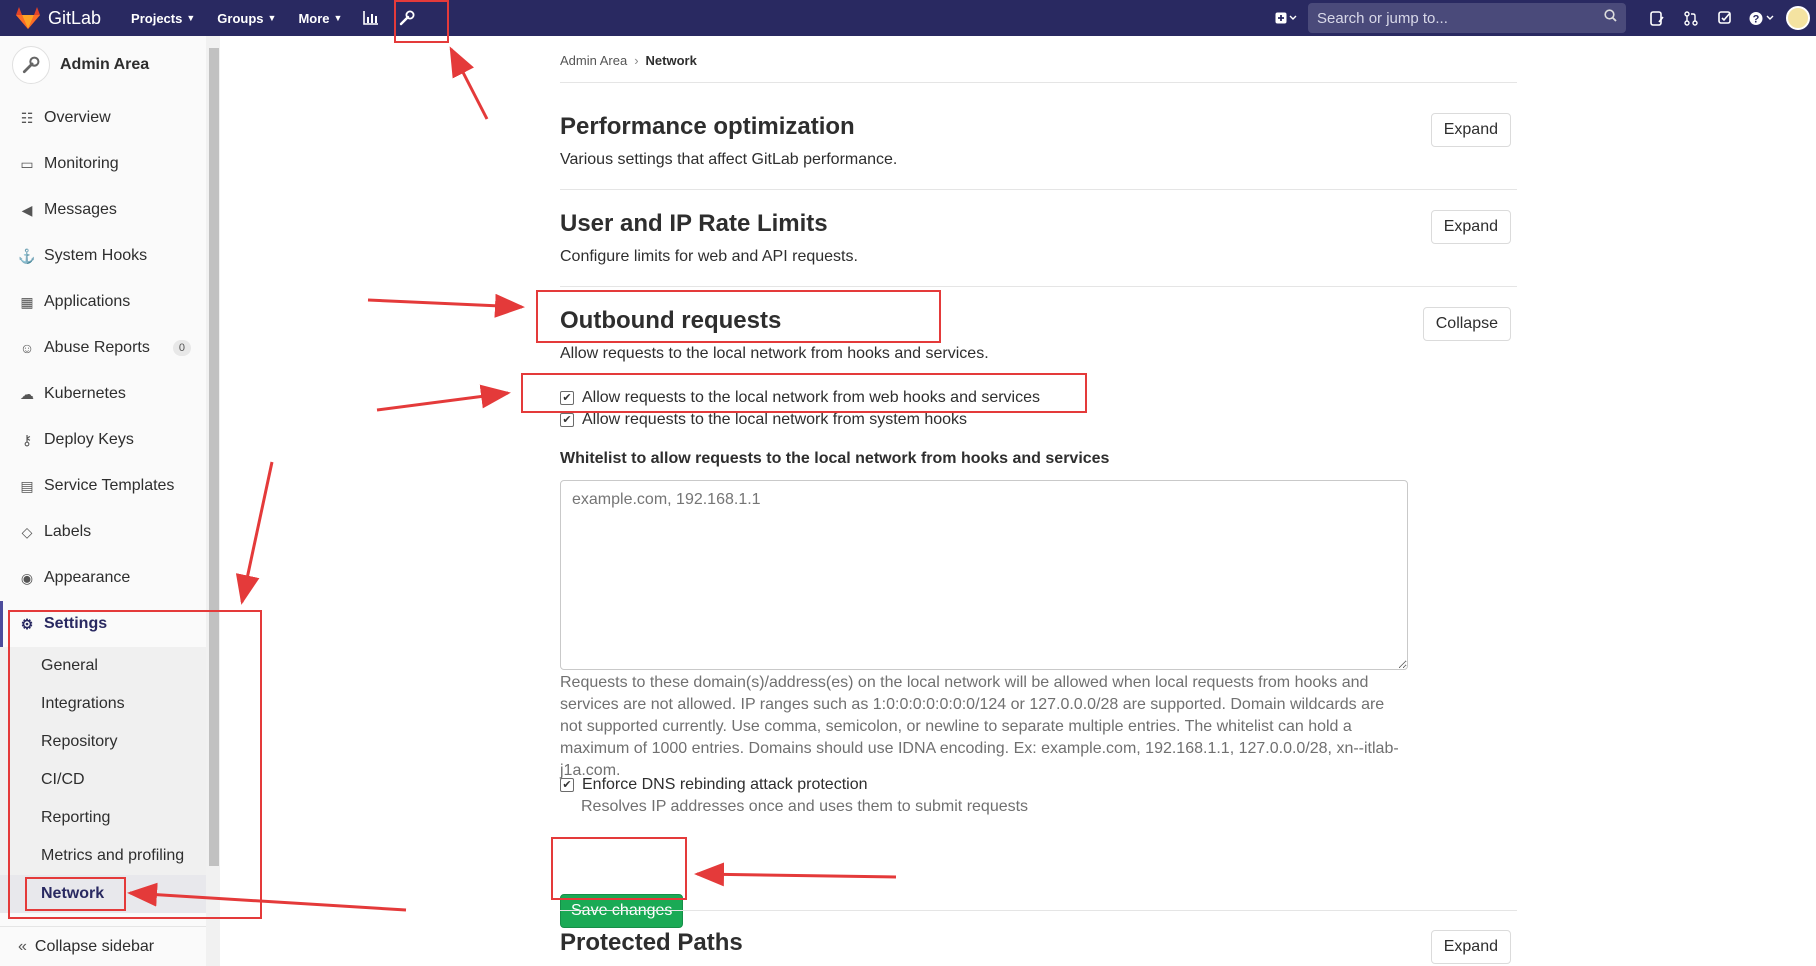  I want to click on sidebar-item-monitoring: ▭ Monitoring, so click(103, 164).